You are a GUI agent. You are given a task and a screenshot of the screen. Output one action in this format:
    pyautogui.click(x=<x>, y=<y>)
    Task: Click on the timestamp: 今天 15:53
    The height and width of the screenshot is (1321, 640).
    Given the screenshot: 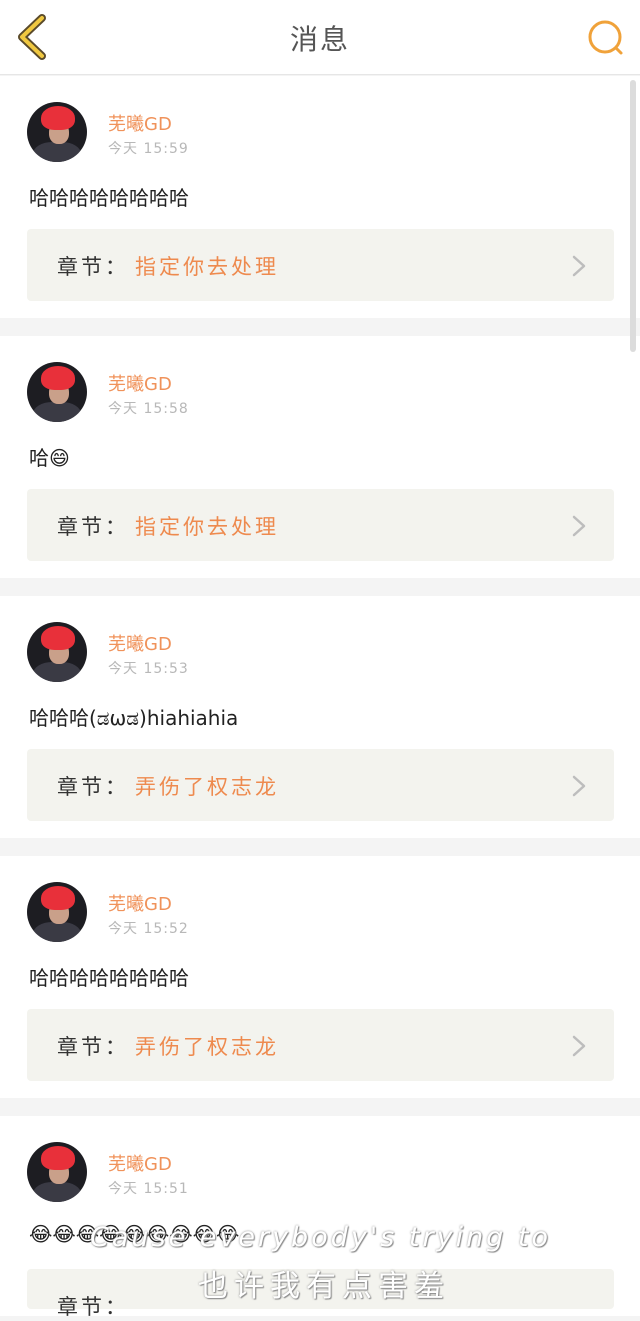 What is the action you would take?
    pyautogui.click(x=148, y=669)
    